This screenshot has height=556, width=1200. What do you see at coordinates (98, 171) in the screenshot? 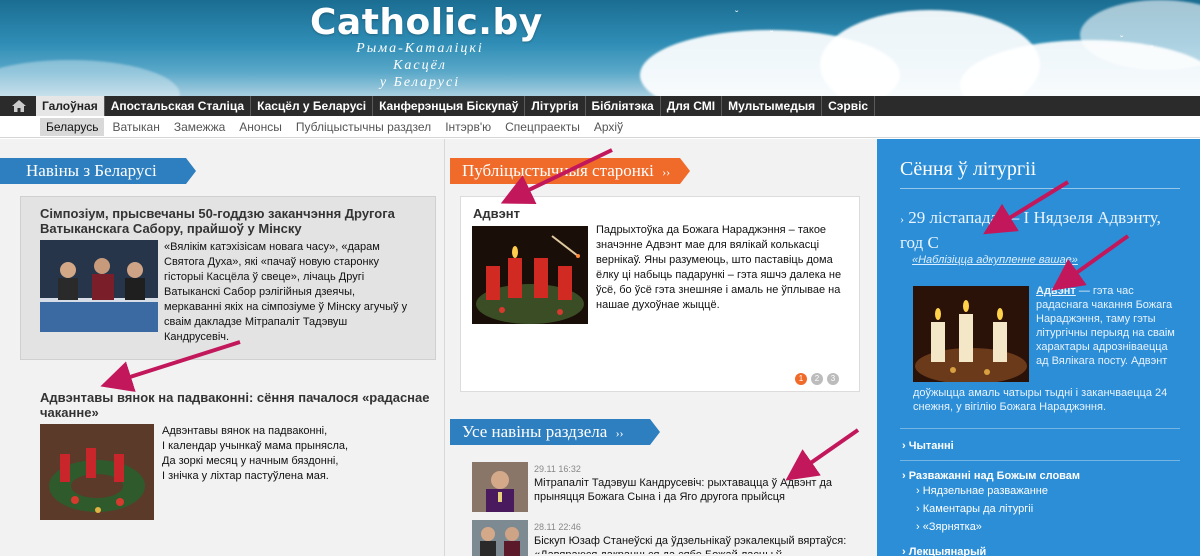
I see `section-heading-belarus-news: Навіны з Беларусі` at bounding box center [98, 171].